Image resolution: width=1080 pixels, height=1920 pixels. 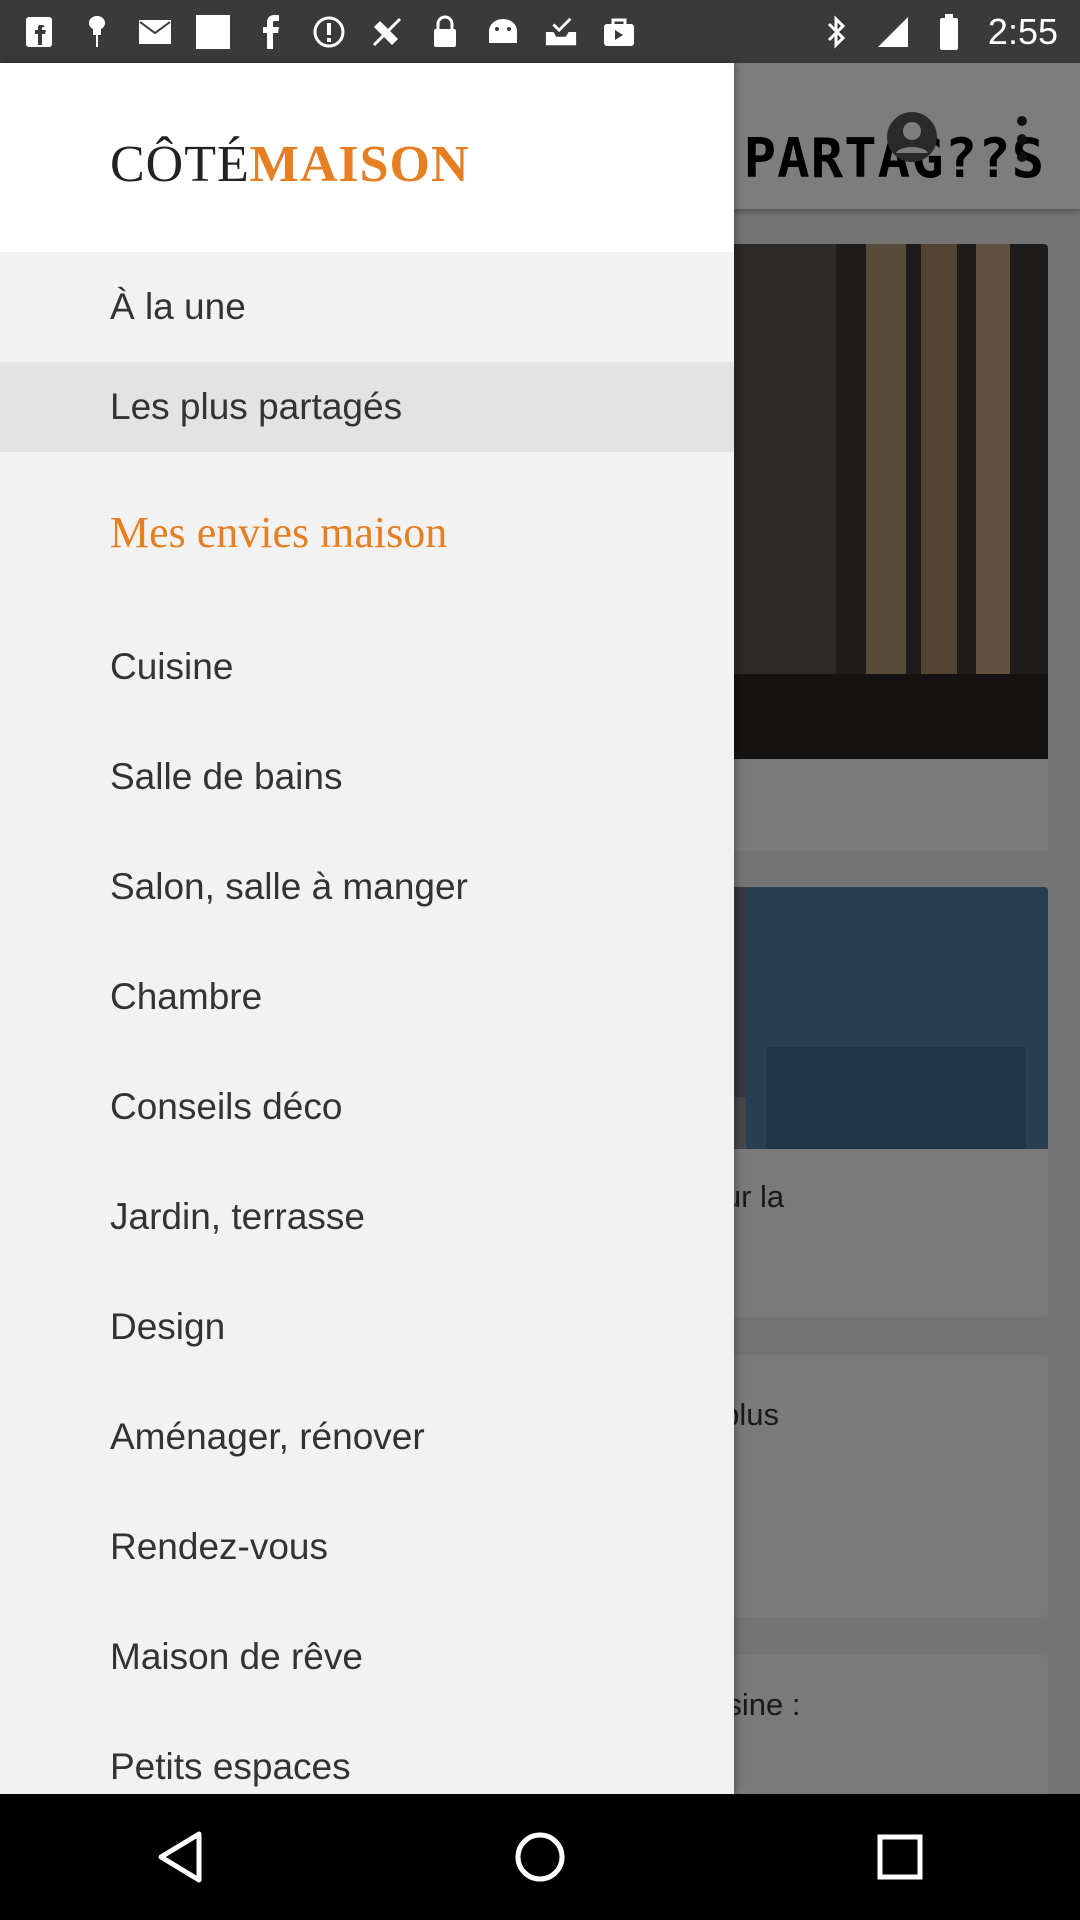 I want to click on drawer-header: CÔTÉMAISON, so click(x=367, y=157).